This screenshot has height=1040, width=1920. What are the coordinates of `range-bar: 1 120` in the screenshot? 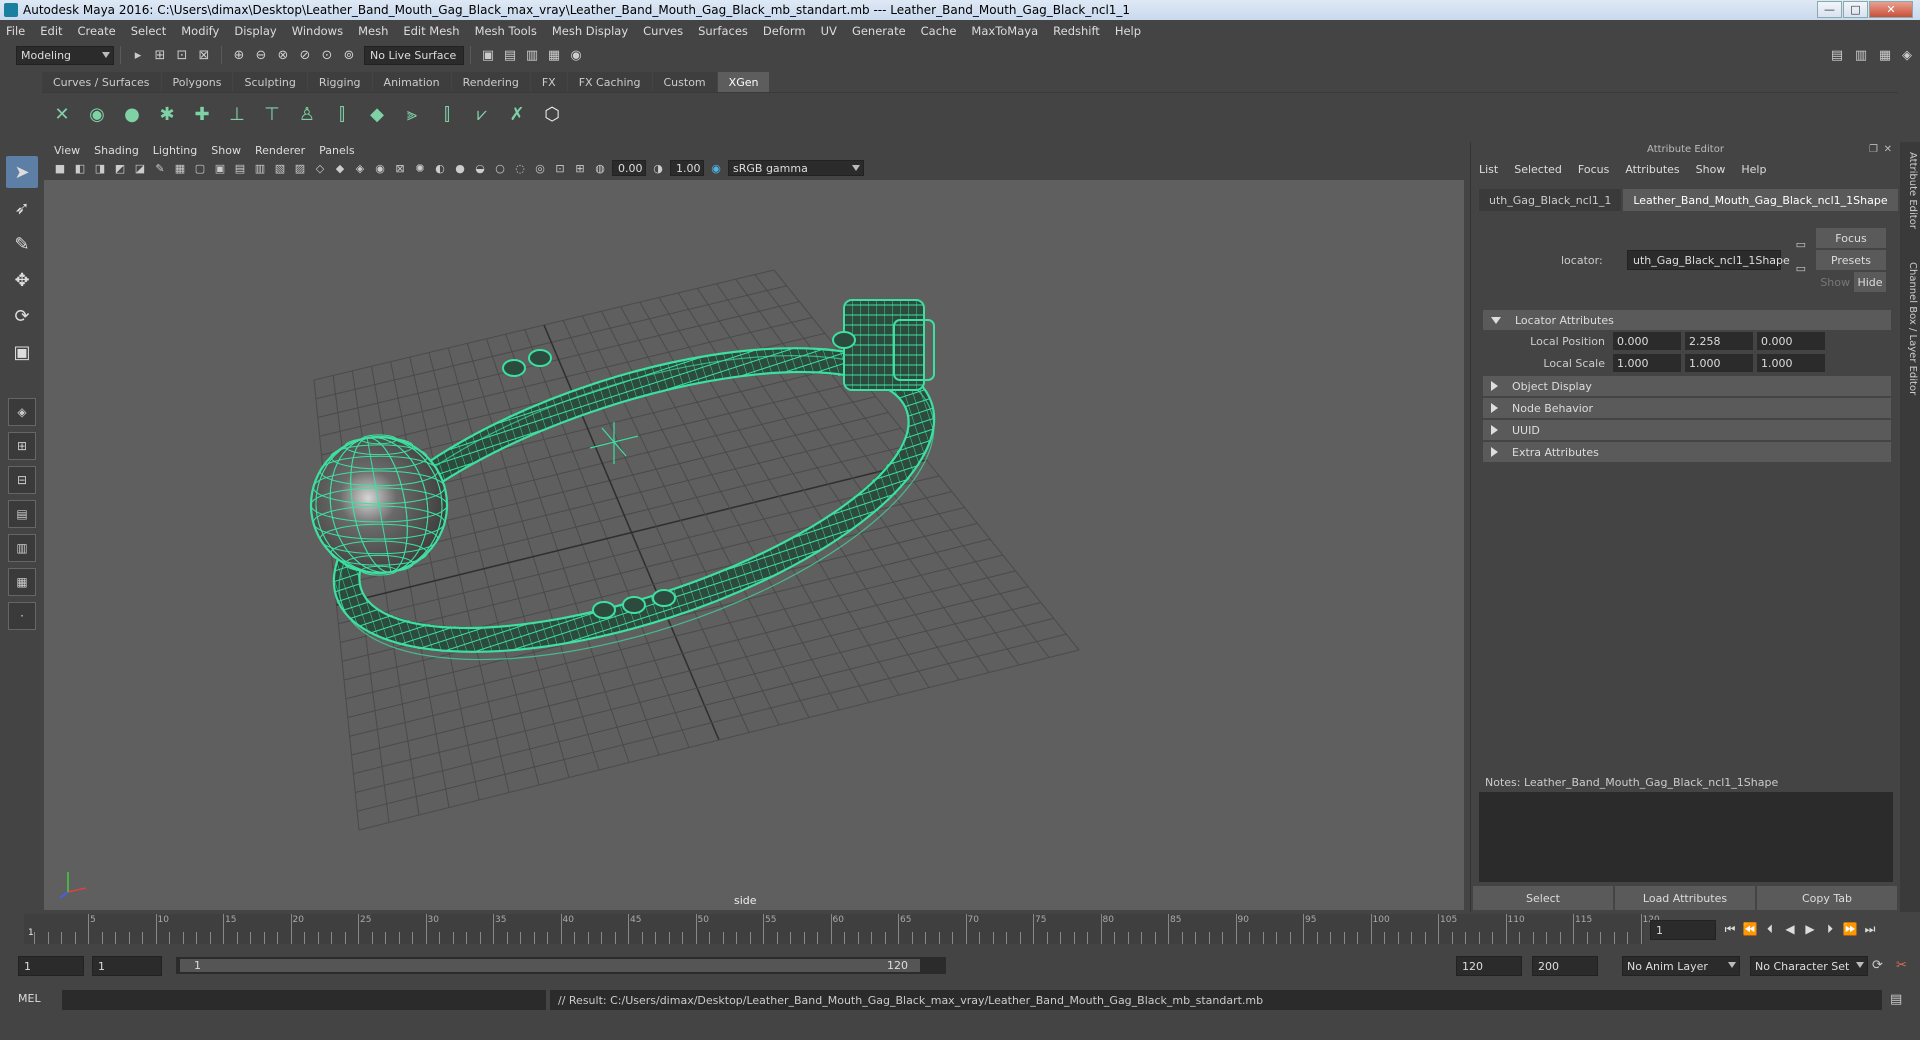 It's located at (561, 965).